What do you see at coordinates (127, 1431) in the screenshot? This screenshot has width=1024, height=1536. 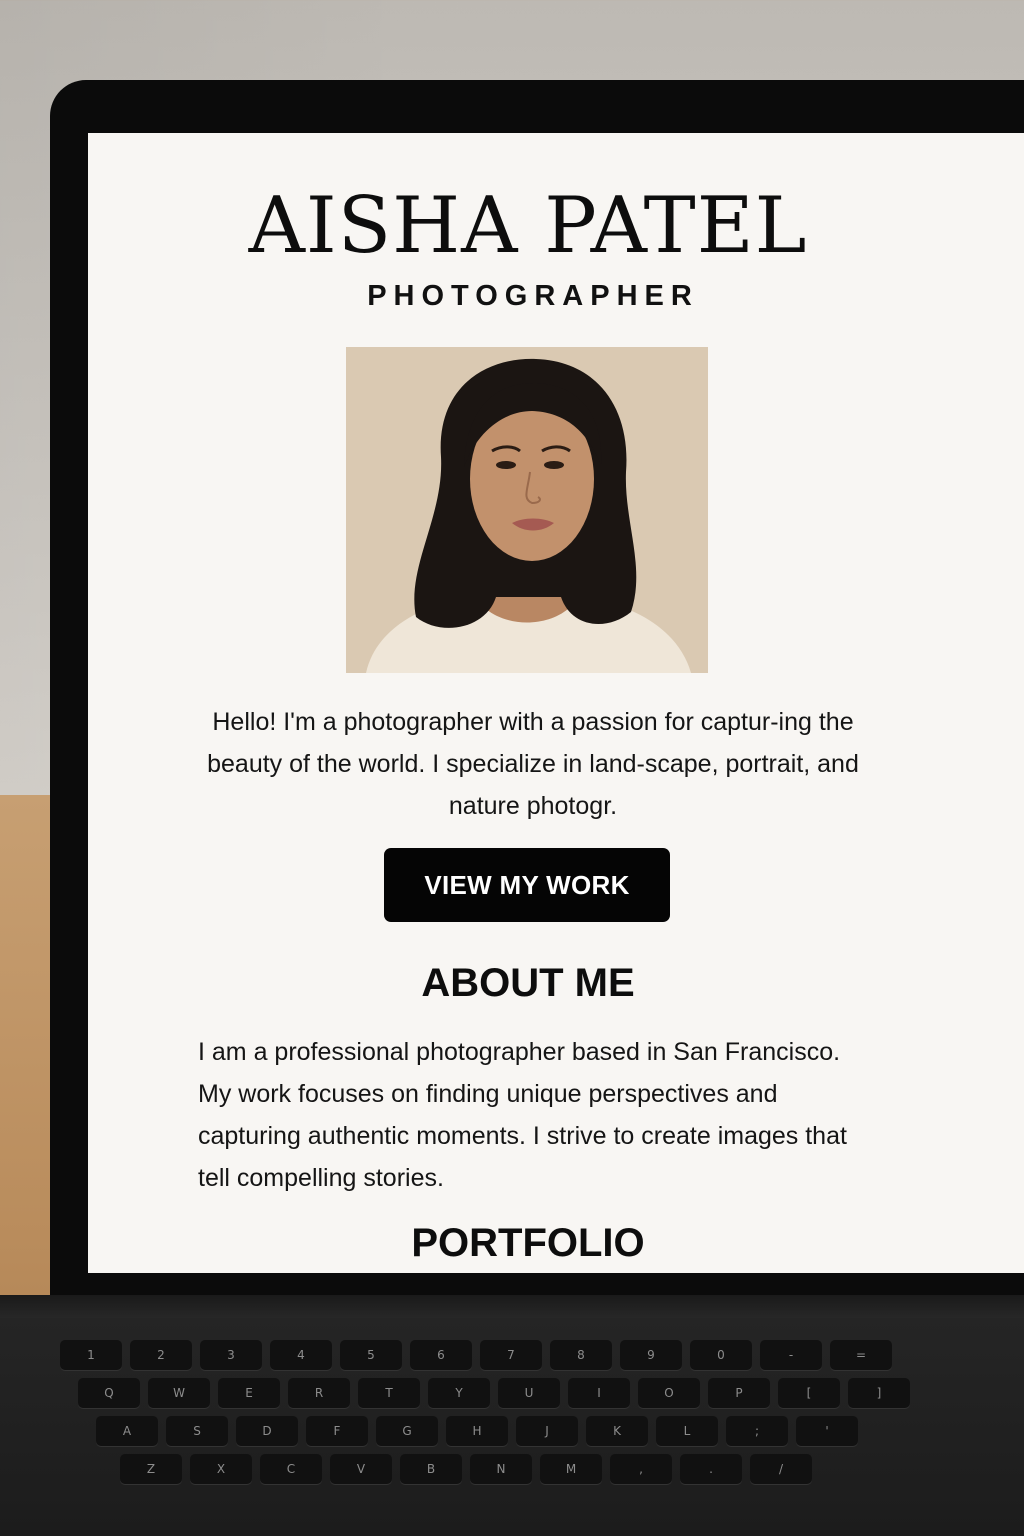 I see `keyboard-key: A` at bounding box center [127, 1431].